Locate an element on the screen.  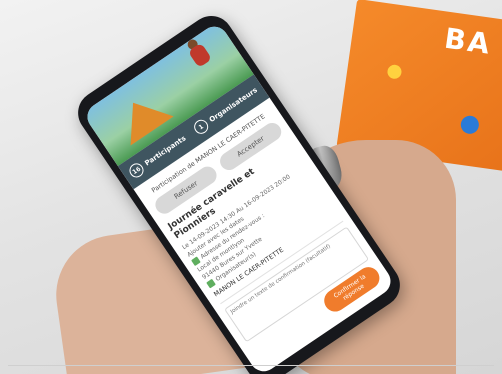
participants-count: 16 is located at coordinates (136, 170).